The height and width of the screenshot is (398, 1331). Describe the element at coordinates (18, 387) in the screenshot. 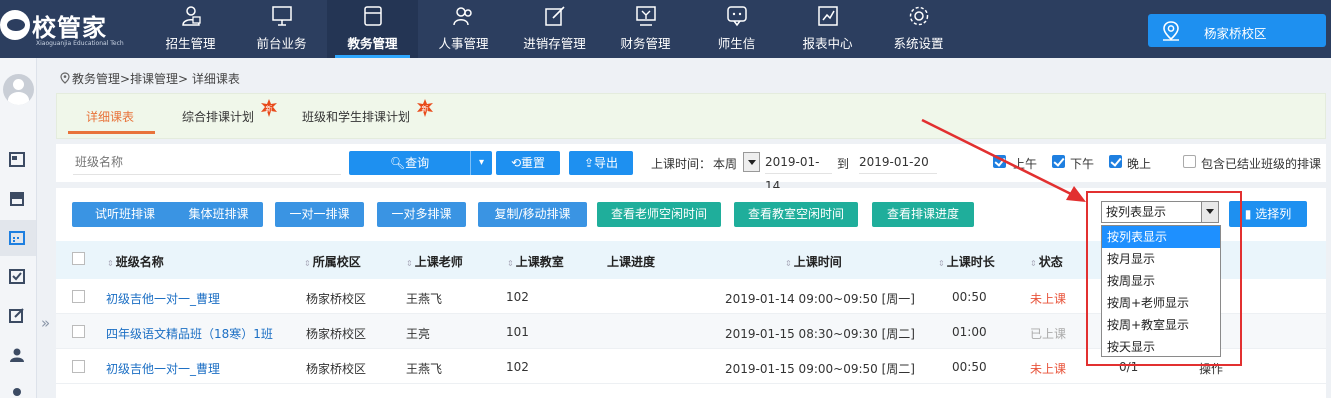

I see `sidebar-person` at that location.